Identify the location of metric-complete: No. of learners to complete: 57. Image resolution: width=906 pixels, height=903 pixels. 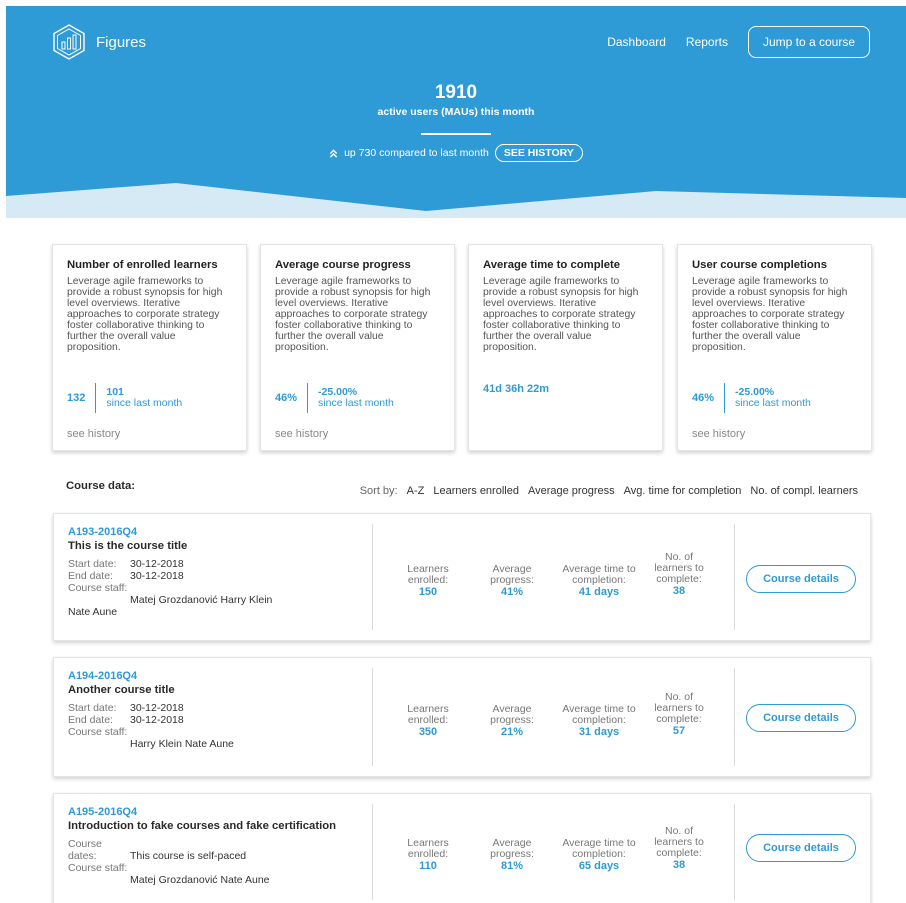
(679, 714).